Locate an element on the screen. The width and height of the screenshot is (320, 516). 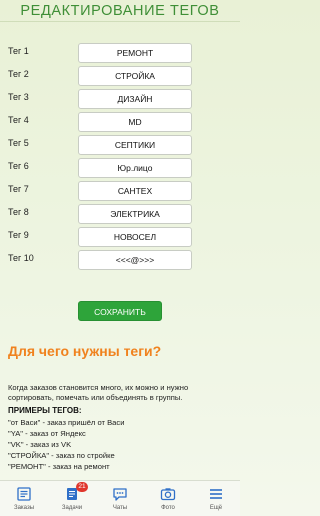
tab-label: Фото is located at coordinates (168, 508).